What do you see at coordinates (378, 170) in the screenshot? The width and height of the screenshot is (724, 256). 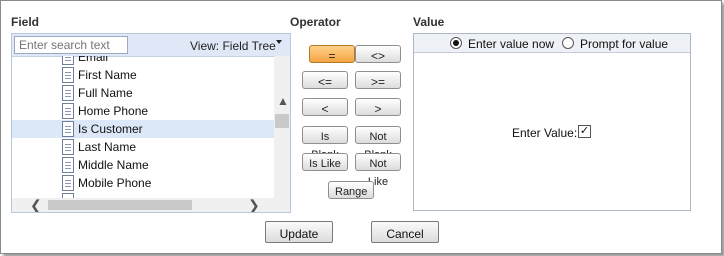 I see `operator-not-like-button: Not Like` at bounding box center [378, 170].